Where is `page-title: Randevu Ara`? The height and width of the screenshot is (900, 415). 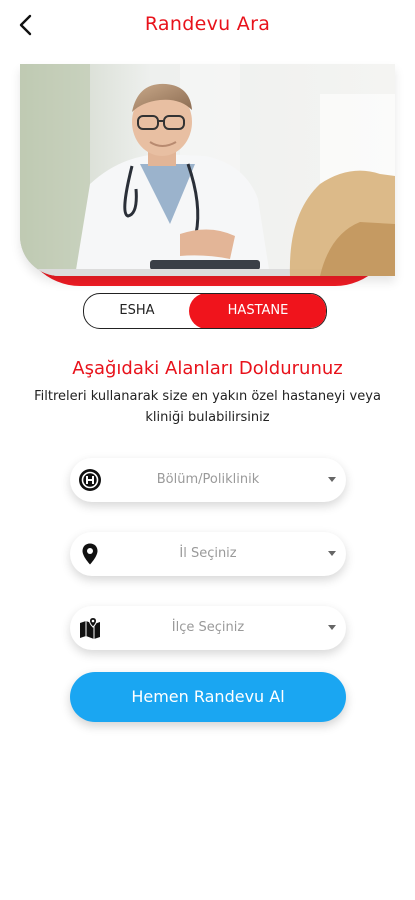 page-title: Randevu Ara is located at coordinates (207, 24).